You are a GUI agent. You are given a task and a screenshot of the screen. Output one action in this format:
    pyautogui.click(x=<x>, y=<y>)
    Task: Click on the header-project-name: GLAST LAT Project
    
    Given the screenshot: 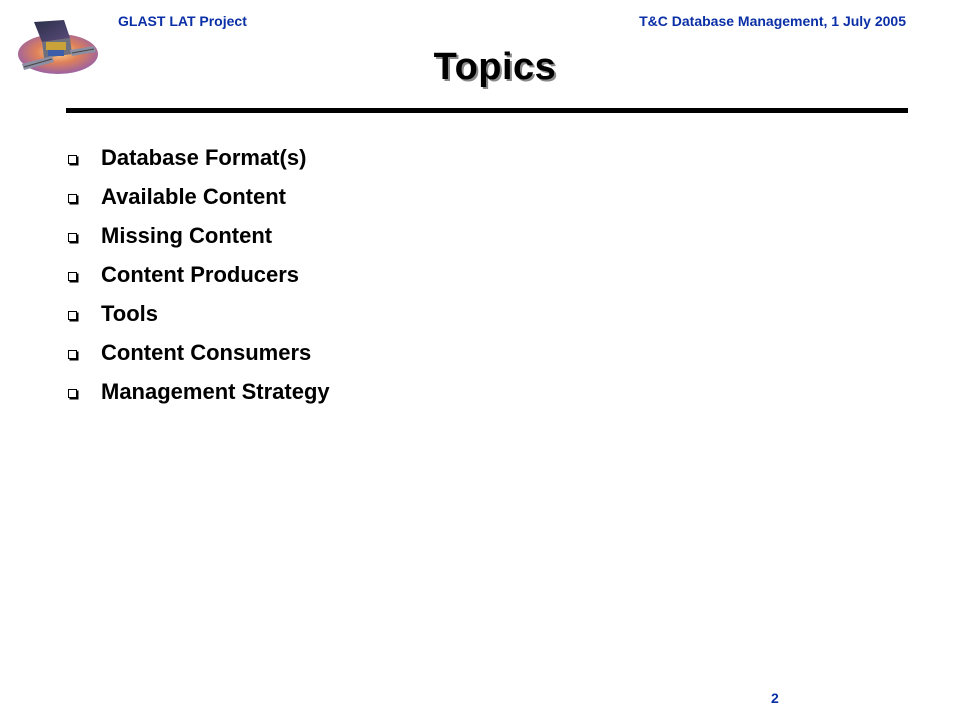 What is the action you would take?
    pyautogui.click(x=182, y=21)
    